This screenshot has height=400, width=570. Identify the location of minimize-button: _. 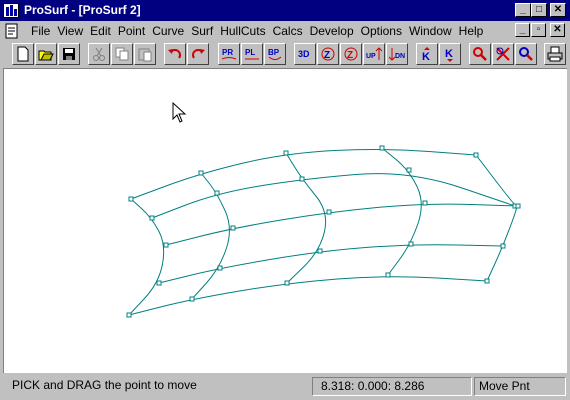
(523, 10).